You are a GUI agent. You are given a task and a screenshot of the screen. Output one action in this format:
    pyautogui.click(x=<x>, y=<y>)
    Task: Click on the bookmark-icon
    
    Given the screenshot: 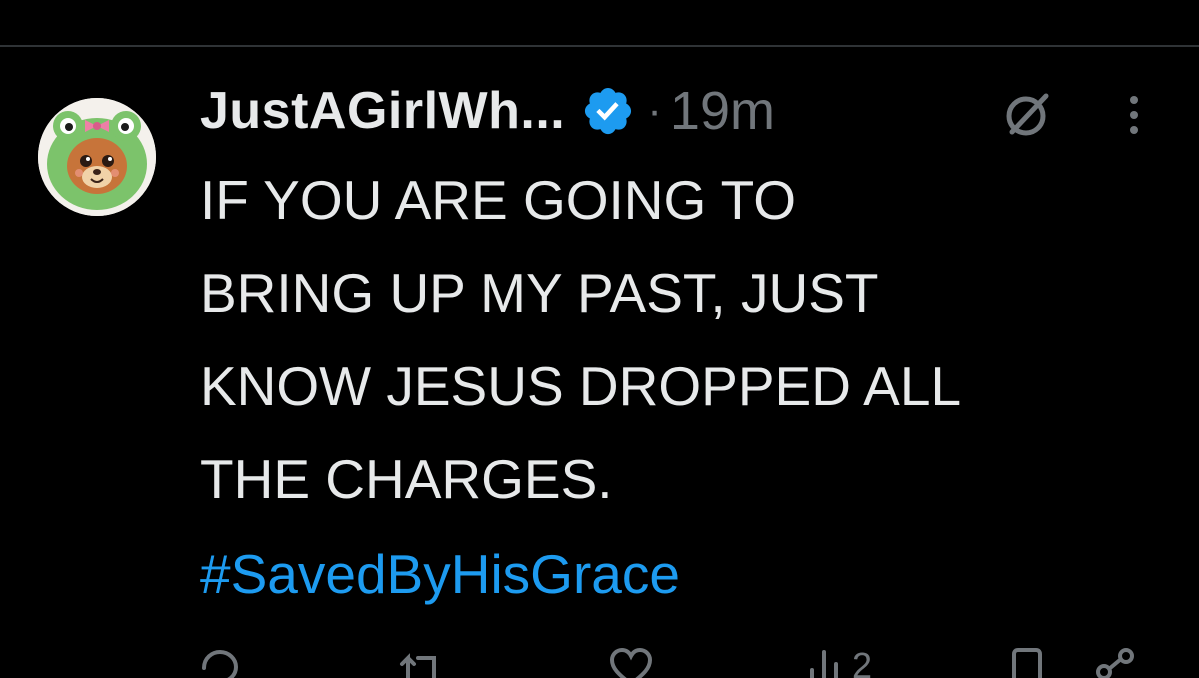 What is the action you would take?
    pyautogui.click(x=1027, y=663)
    